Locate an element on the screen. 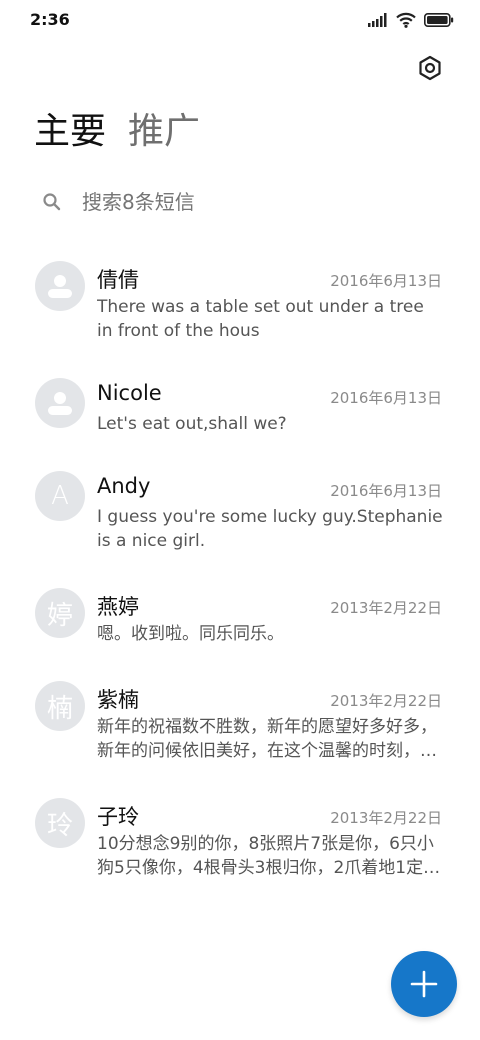 Image resolution: width=480 pixels, height=1040 pixels. avatar-letter: 玲 is located at coordinates (59, 825).